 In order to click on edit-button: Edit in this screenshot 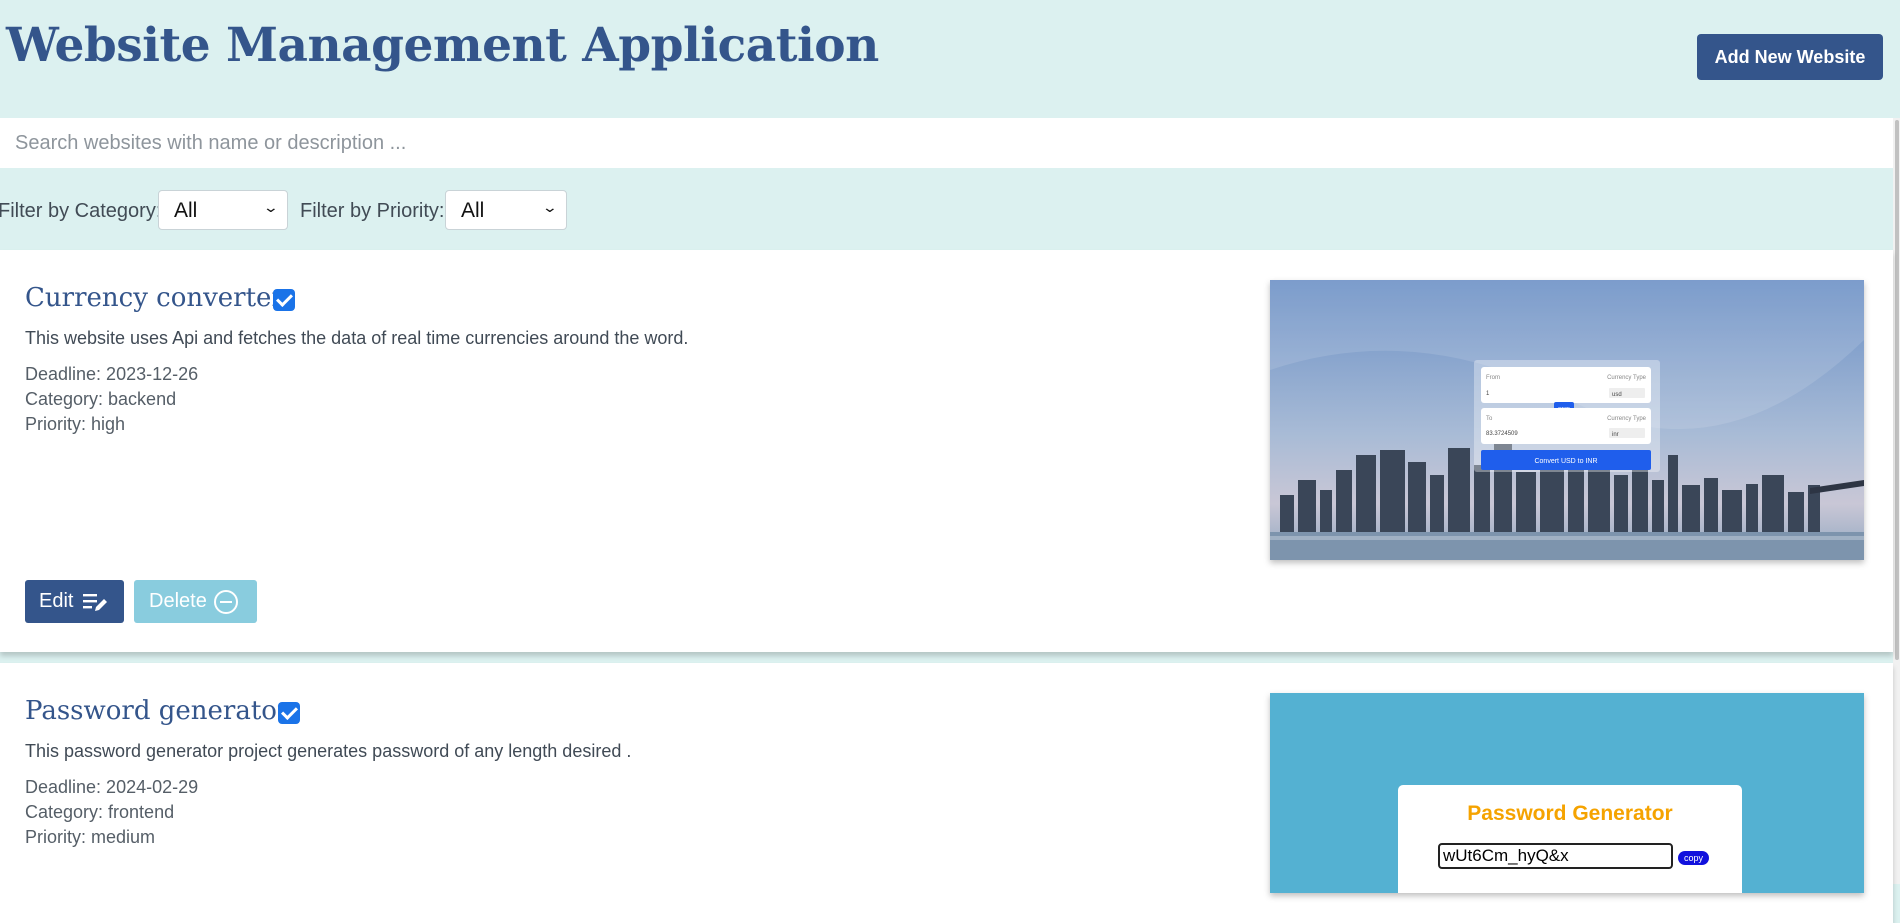, I will do `click(74, 601)`.